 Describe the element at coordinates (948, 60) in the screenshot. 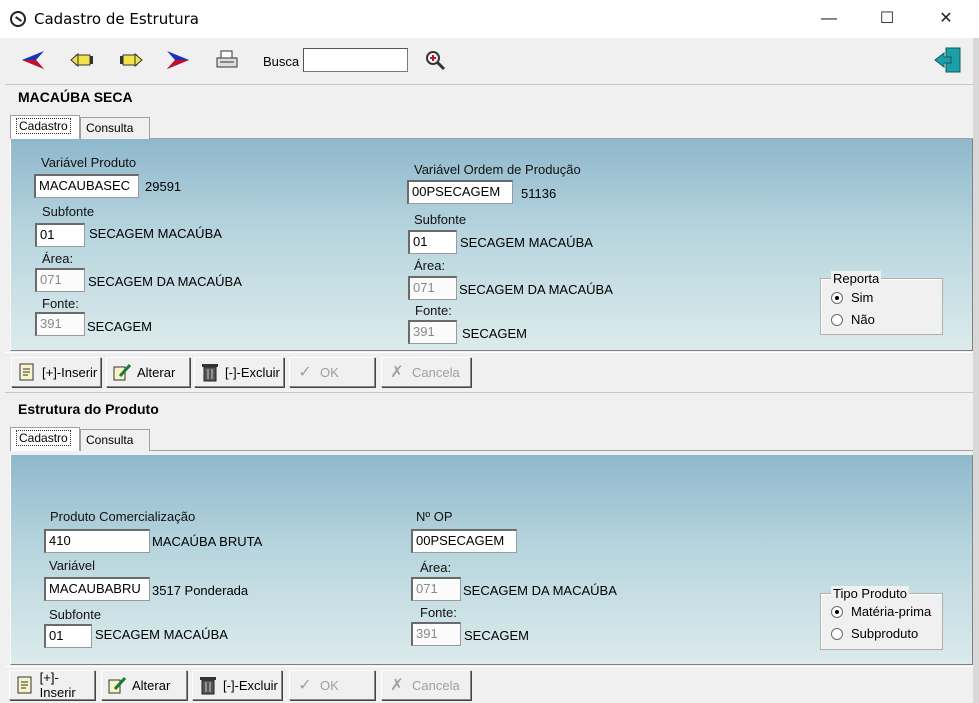

I see `exit-door-icon` at that location.